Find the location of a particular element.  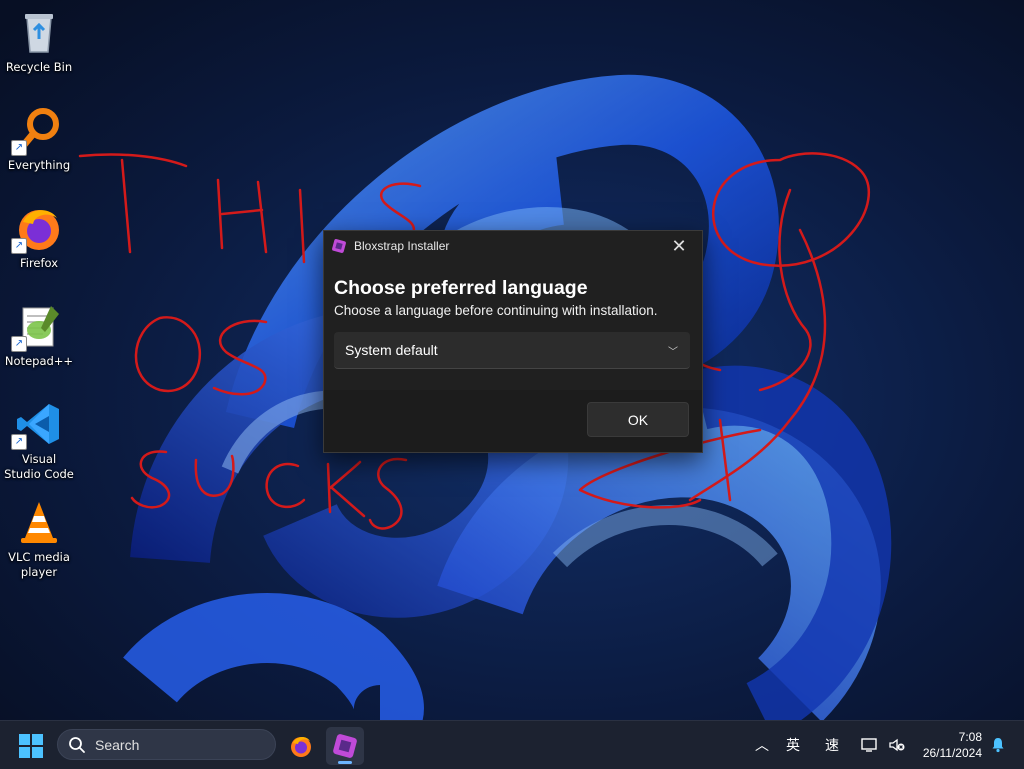

desktop-icon-everything: ↗ Everything is located at coordinates (39, 135).